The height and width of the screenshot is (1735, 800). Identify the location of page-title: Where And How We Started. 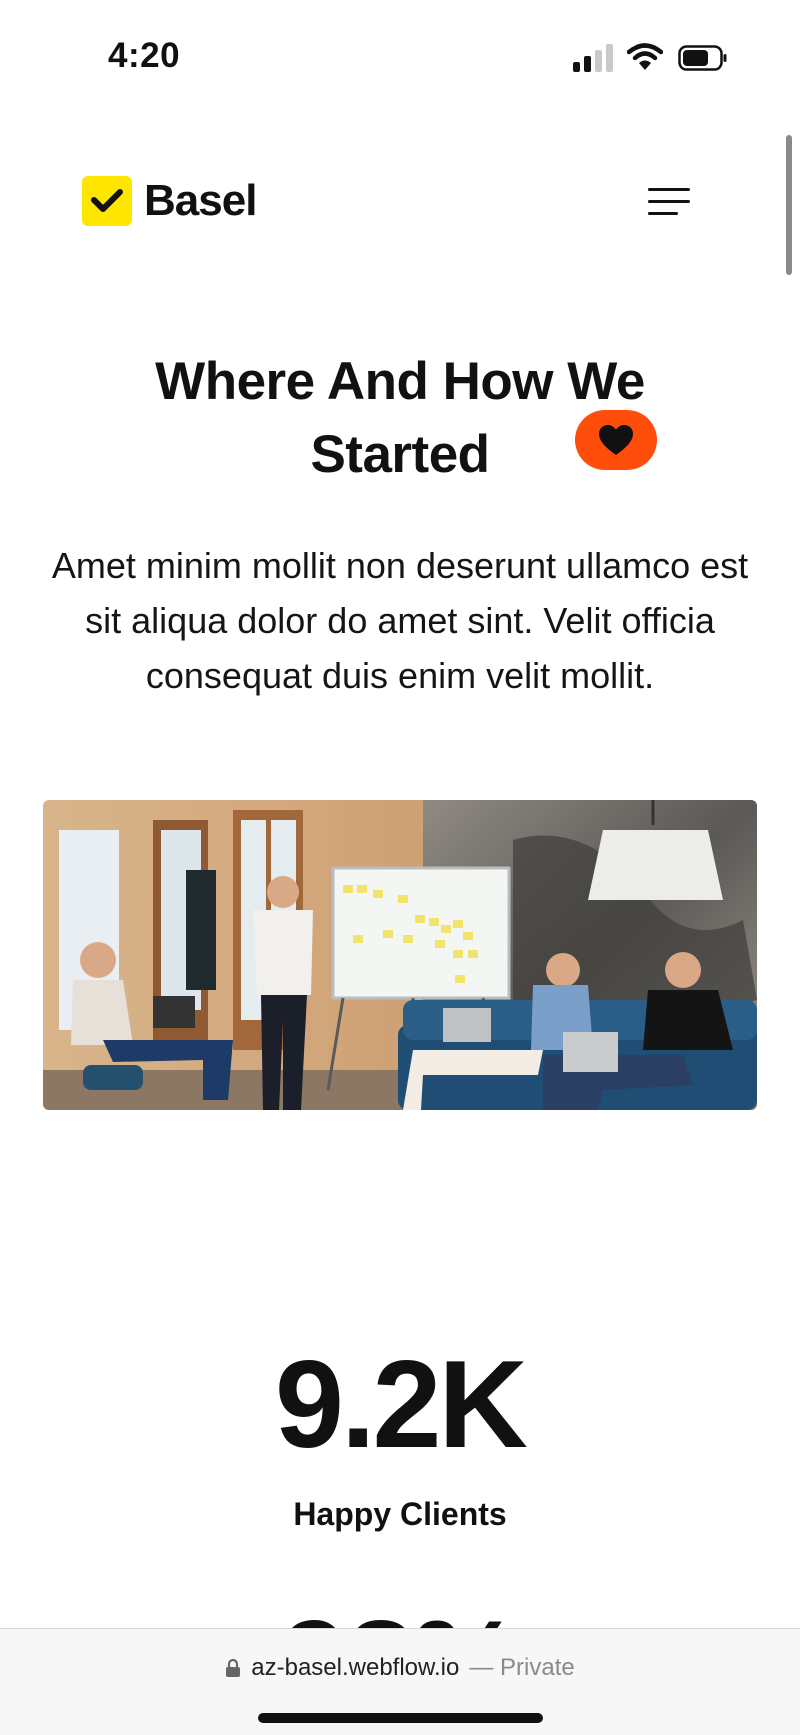
(400, 418).